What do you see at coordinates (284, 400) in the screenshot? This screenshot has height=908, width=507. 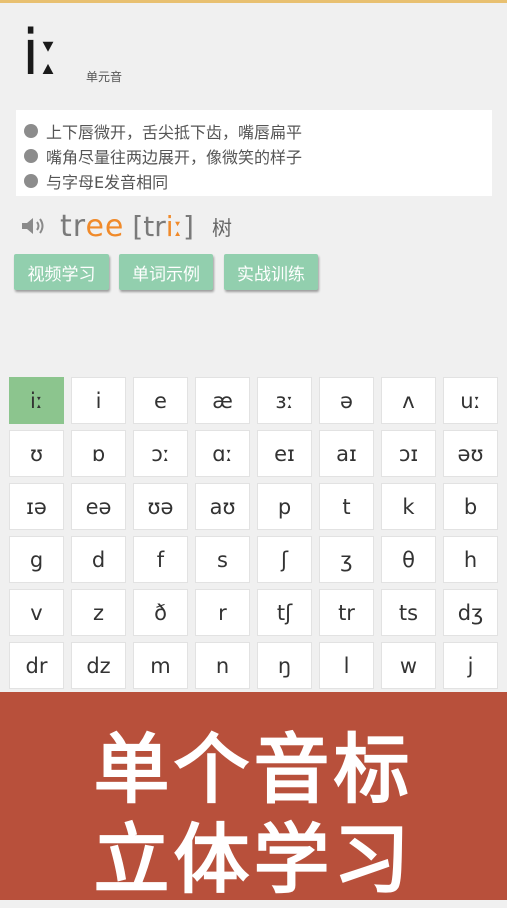 I see `phonetic-key: ɜː` at bounding box center [284, 400].